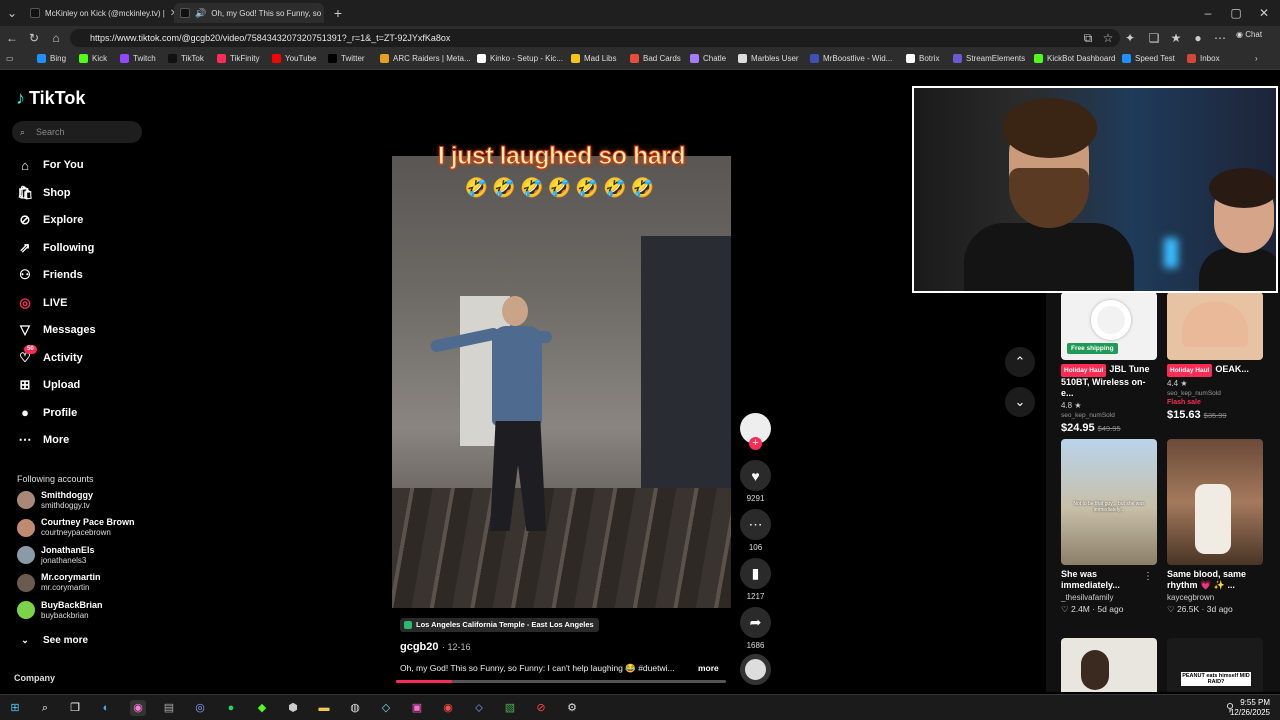  I want to click on app-icon: ◉, so click(448, 708).